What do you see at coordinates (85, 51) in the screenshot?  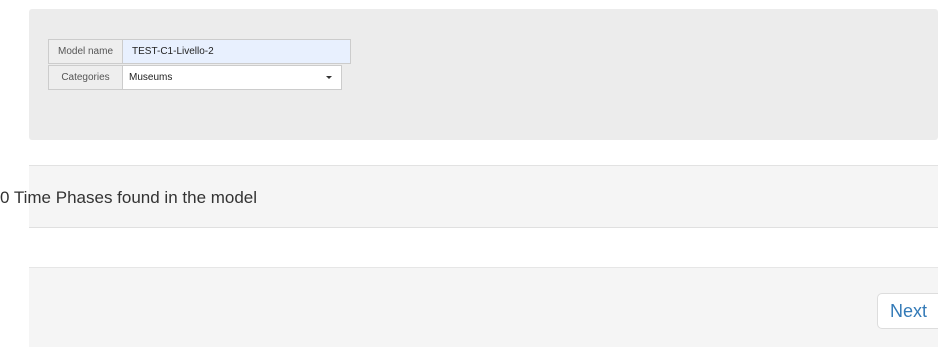 I see `model-name-label: Model name` at bounding box center [85, 51].